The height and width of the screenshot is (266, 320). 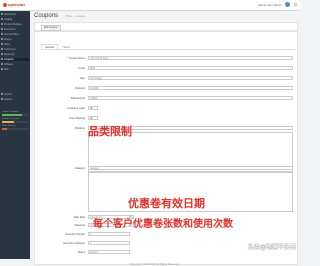 I want to click on free-shipping-select: No, so click(x=93, y=118).